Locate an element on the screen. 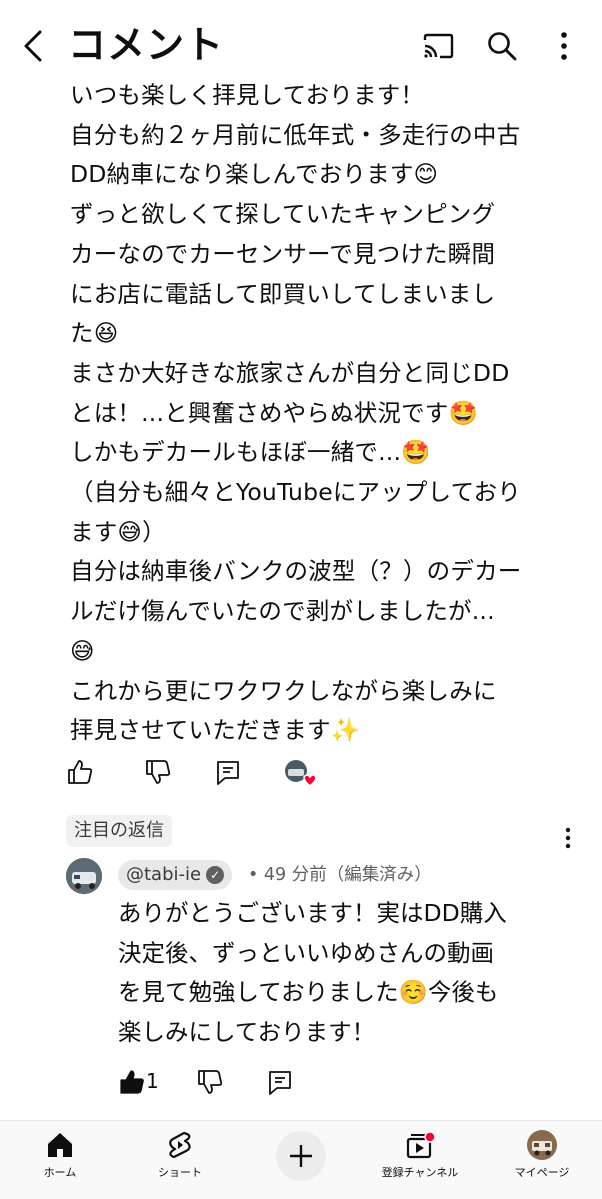  channel-handle-chip: @tabi-ie ✓ is located at coordinates (175, 875).